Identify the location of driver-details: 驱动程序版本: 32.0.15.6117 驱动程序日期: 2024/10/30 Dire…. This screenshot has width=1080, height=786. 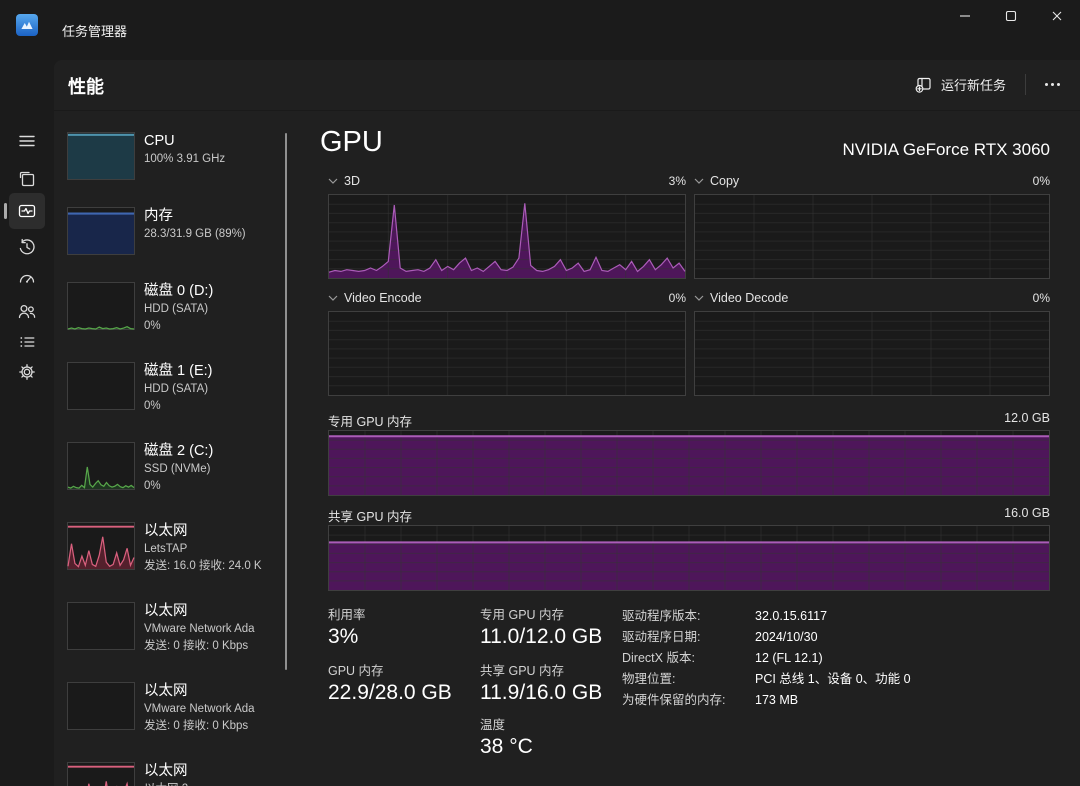
(766, 658).